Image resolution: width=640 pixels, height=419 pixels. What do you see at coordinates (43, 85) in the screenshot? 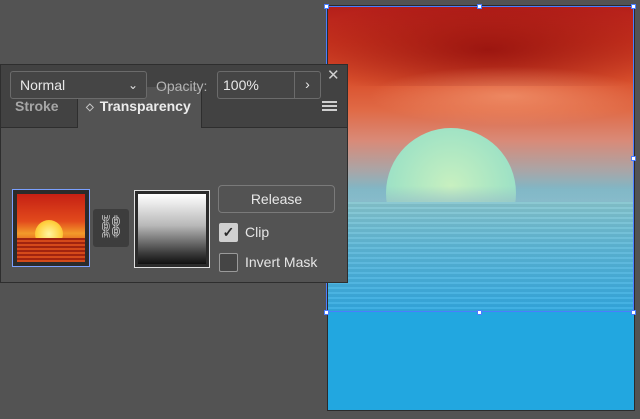
I see `blend-mode-value: Normal` at bounding box center [43, 85].